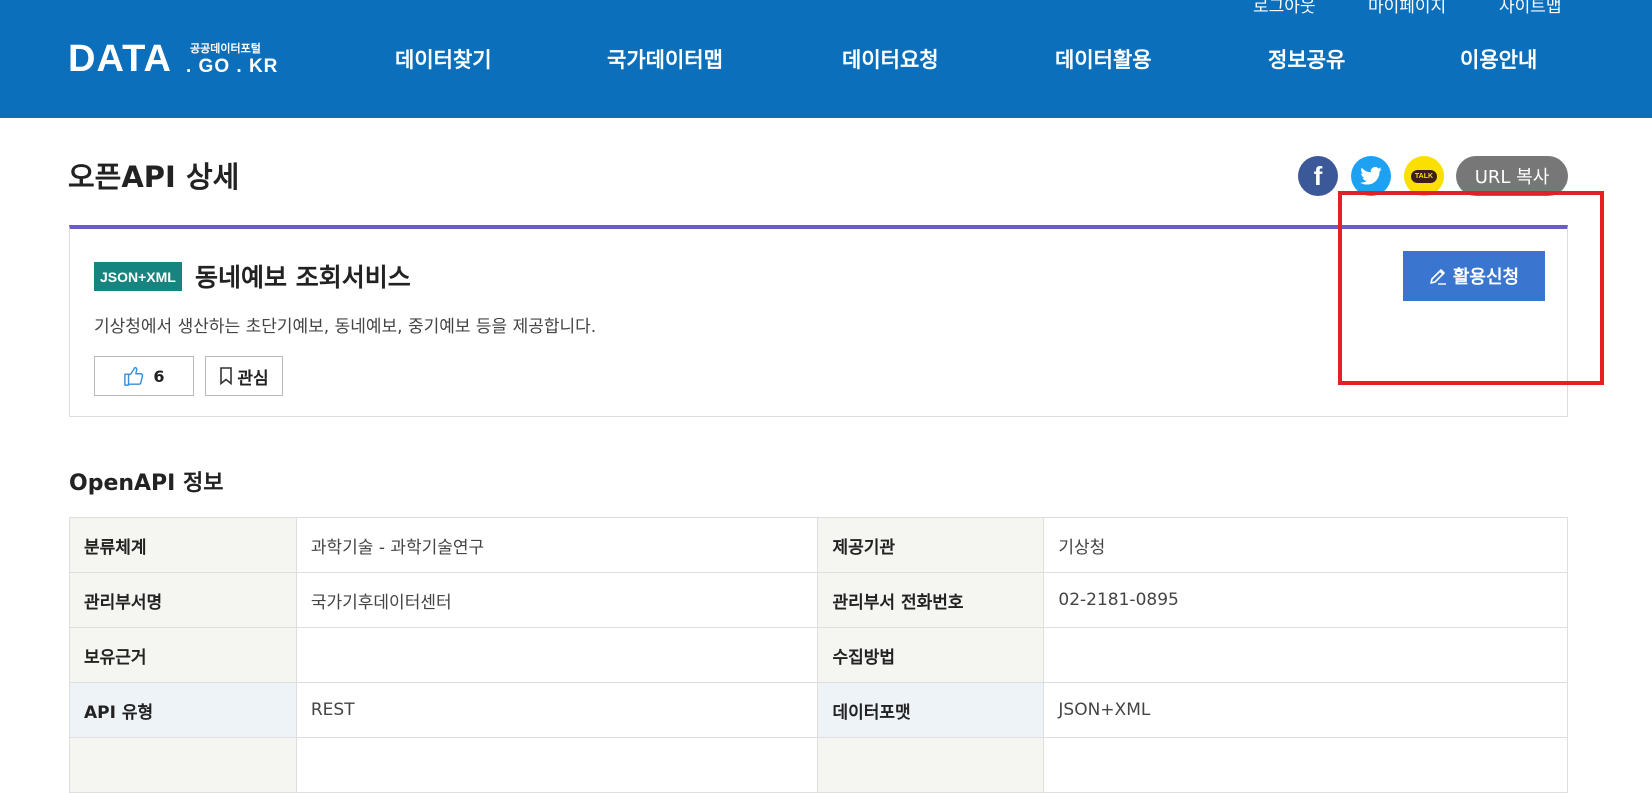  What do you see at coordinates (134, 376) in the screenshot?
I see `thumbs-up-icon` at bounding box center [134, 376].